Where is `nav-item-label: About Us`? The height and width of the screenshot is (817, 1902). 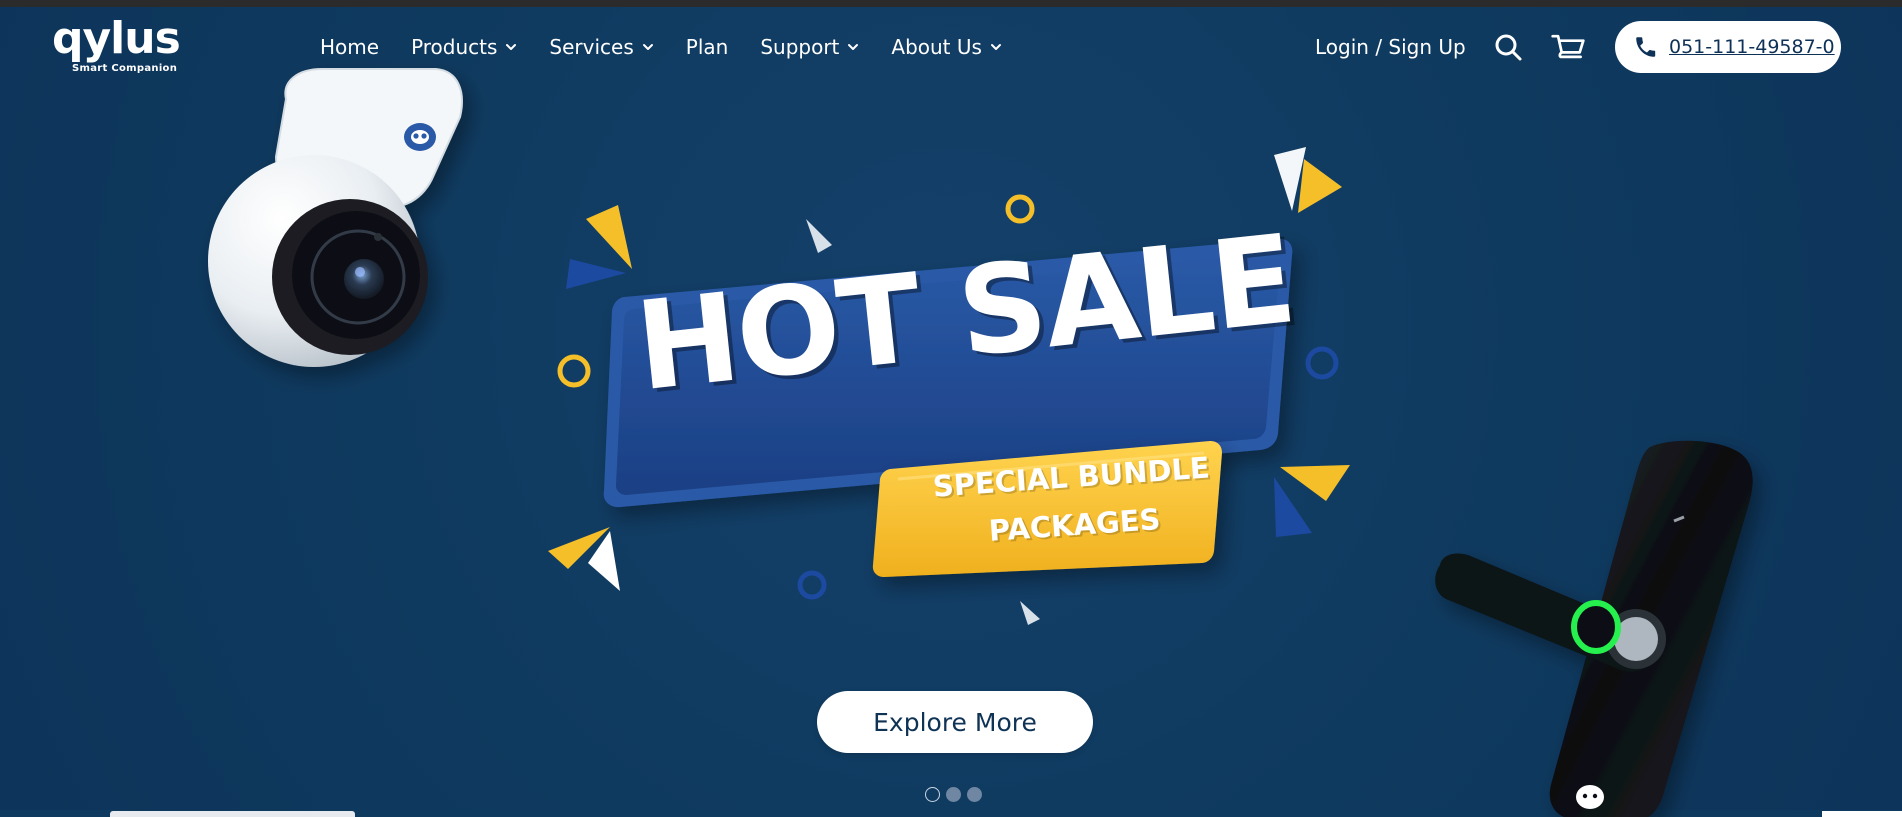
nav-item-label: About Us is located at coordinates (936, 47).